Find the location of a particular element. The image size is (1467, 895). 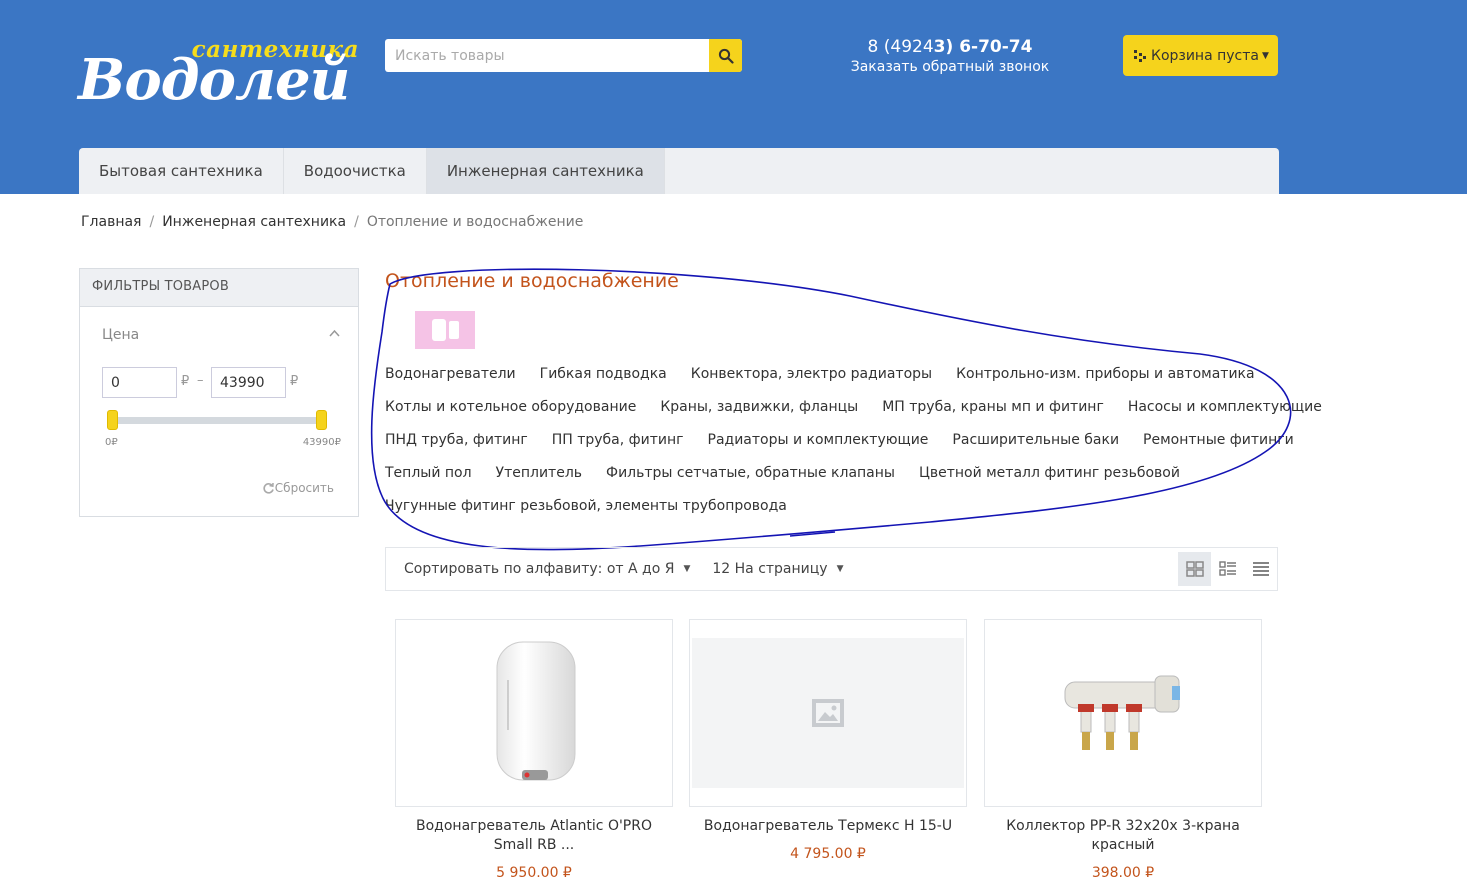

search-input is located at coordinates (547, 55).